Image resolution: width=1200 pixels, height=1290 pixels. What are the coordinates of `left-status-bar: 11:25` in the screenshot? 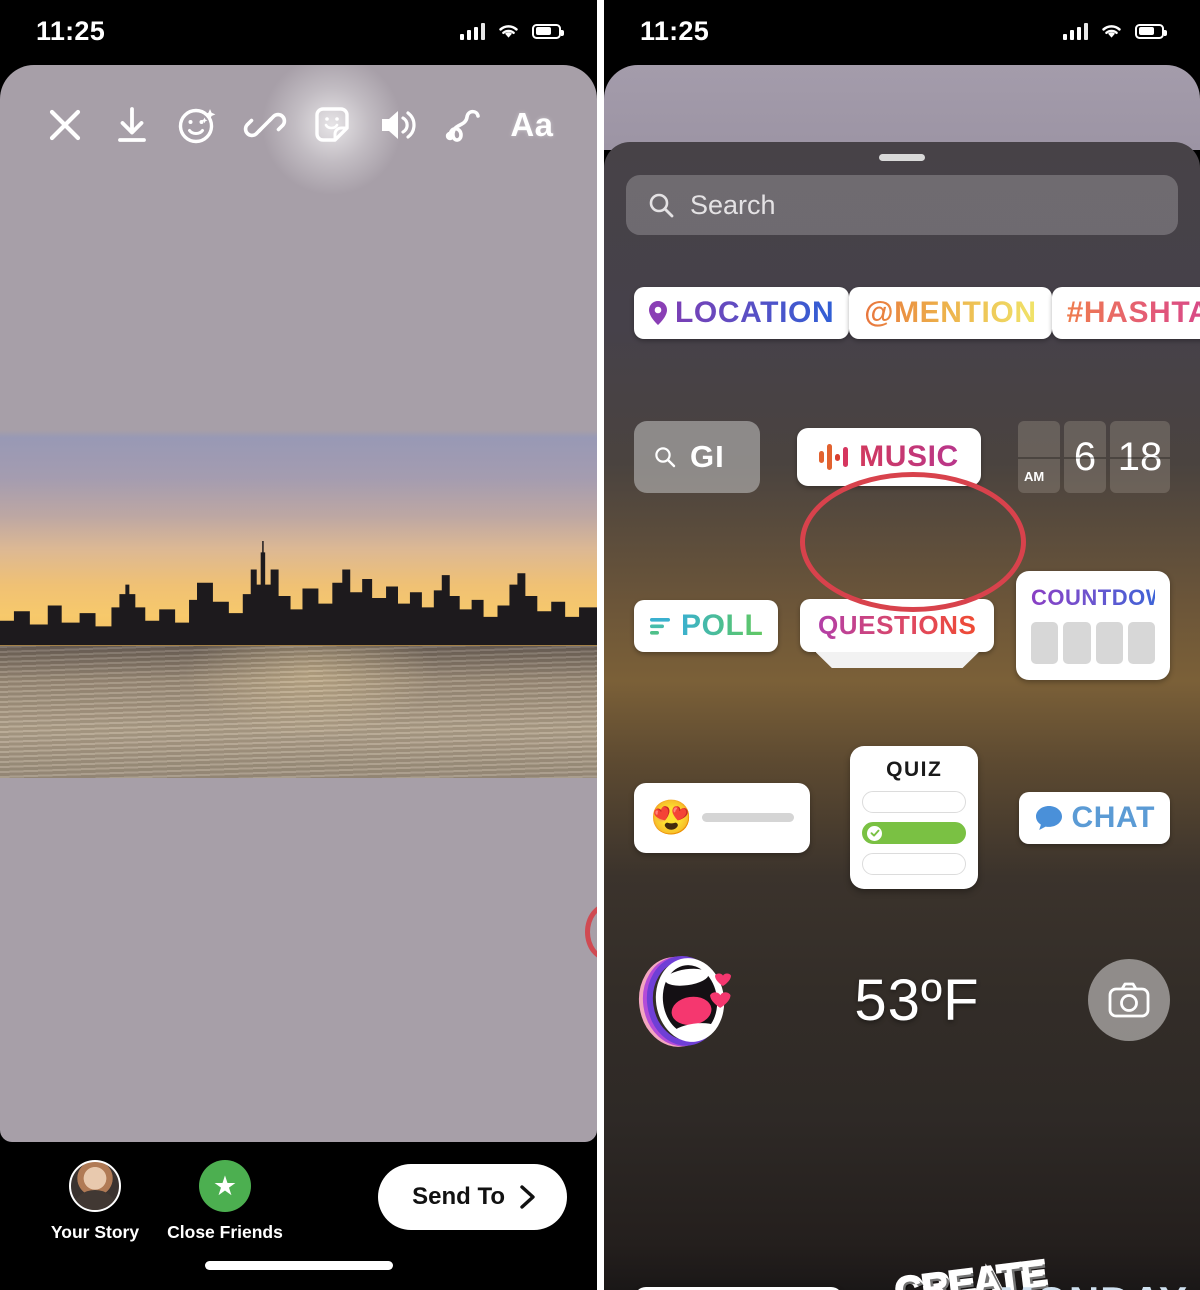 It's located at (298, 31).